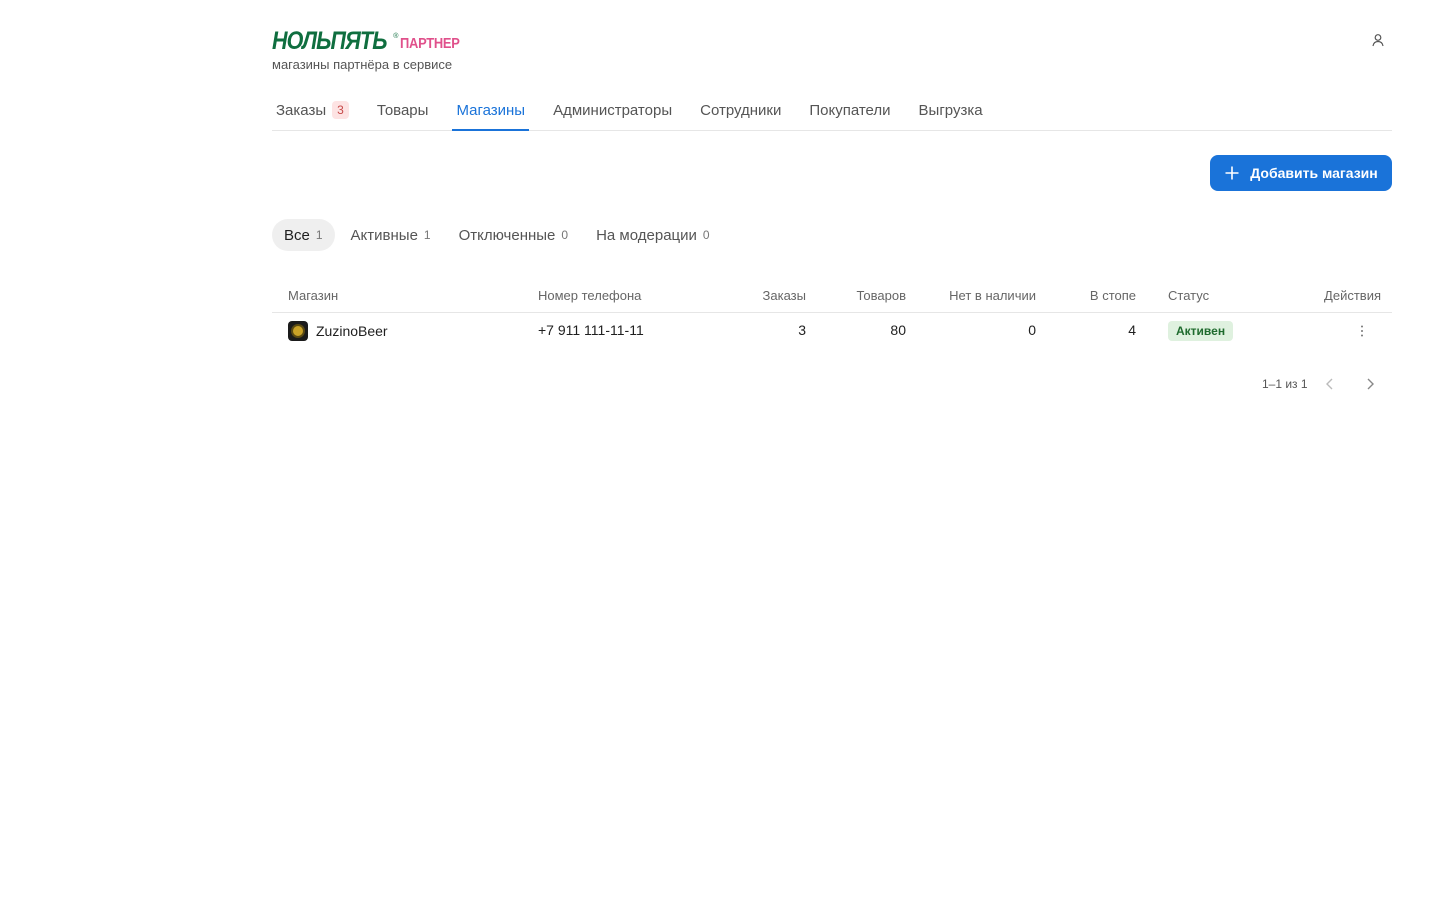  What do you see at coordinates (396, 36) in the screenshot?
I see `logo-registered-mark: ®` at bounding box center [396, 36].